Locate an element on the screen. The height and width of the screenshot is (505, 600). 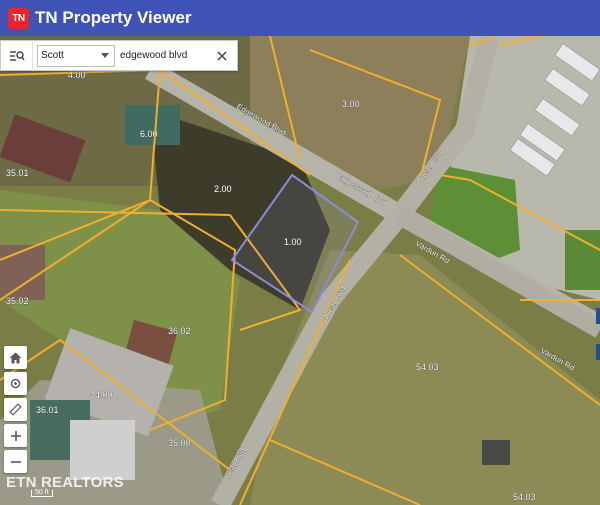
clear-search-button is located at coordinates (222, 56).